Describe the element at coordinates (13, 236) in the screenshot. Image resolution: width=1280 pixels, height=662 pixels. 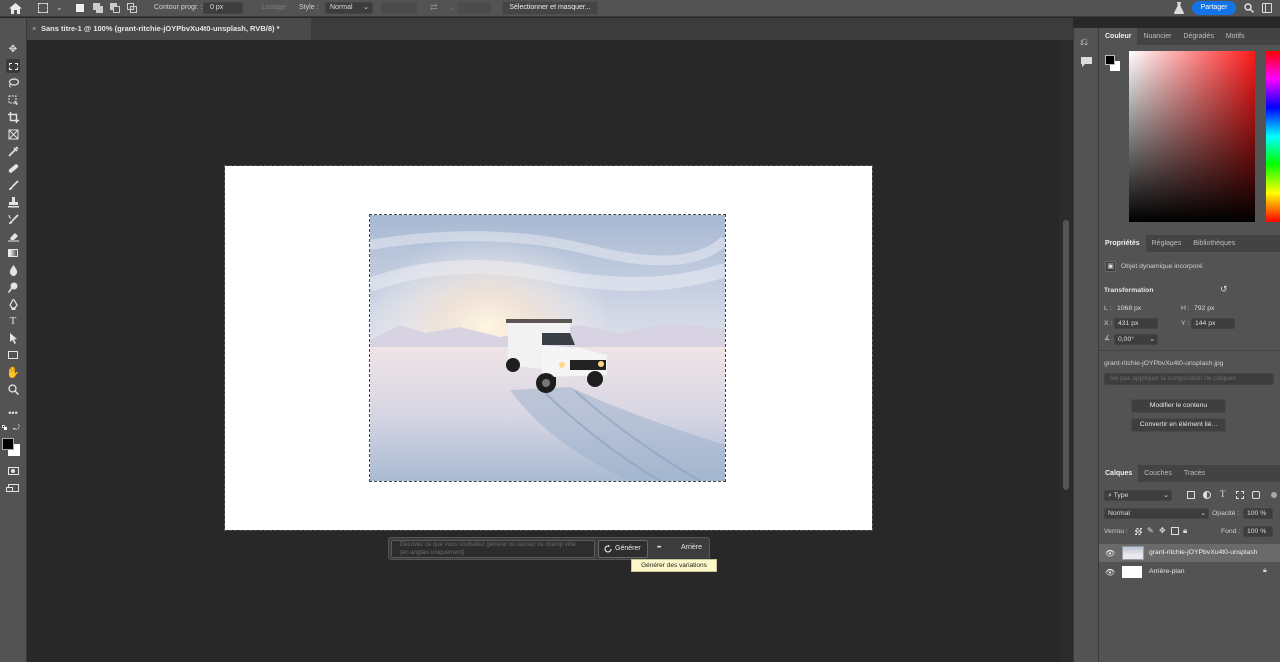
I see `eraser-tool-icon` at that location.